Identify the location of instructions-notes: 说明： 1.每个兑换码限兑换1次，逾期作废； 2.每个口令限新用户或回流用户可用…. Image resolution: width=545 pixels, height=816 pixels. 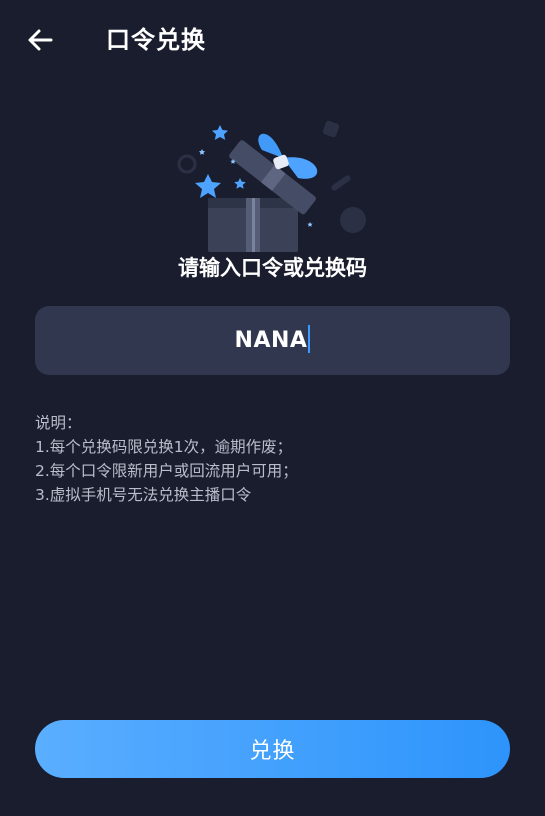
(275, 459).